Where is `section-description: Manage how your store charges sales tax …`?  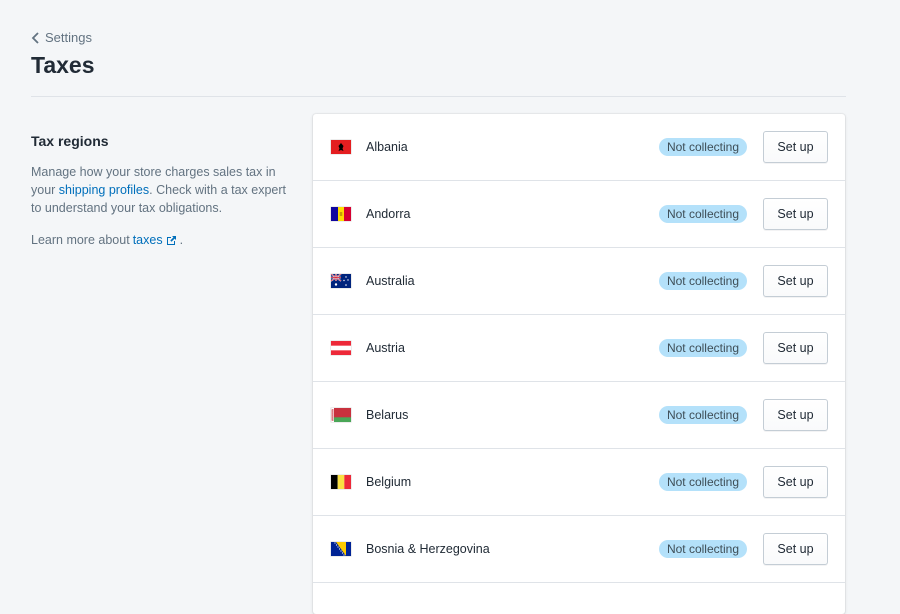 section-description: Manage how your store charges sales tax … is located at coordinates (161, 190).